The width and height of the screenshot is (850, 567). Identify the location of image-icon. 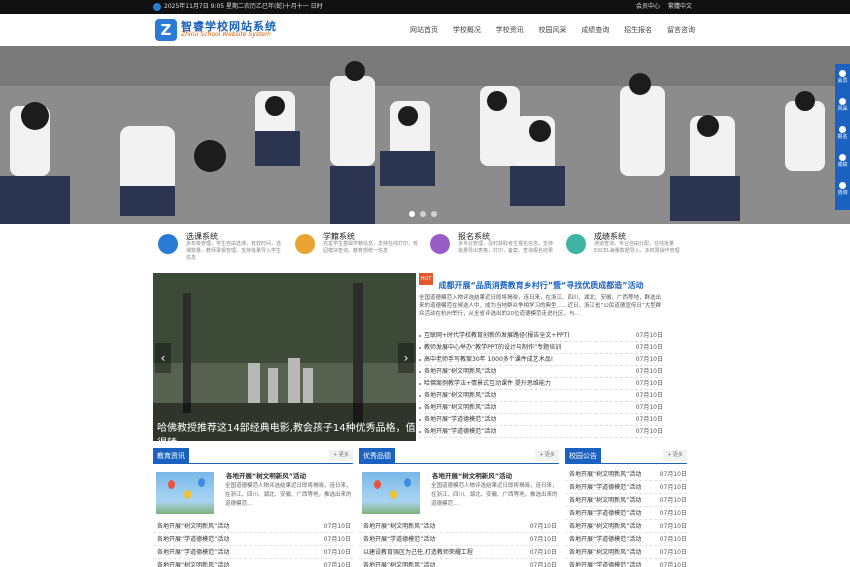
(842, 101).